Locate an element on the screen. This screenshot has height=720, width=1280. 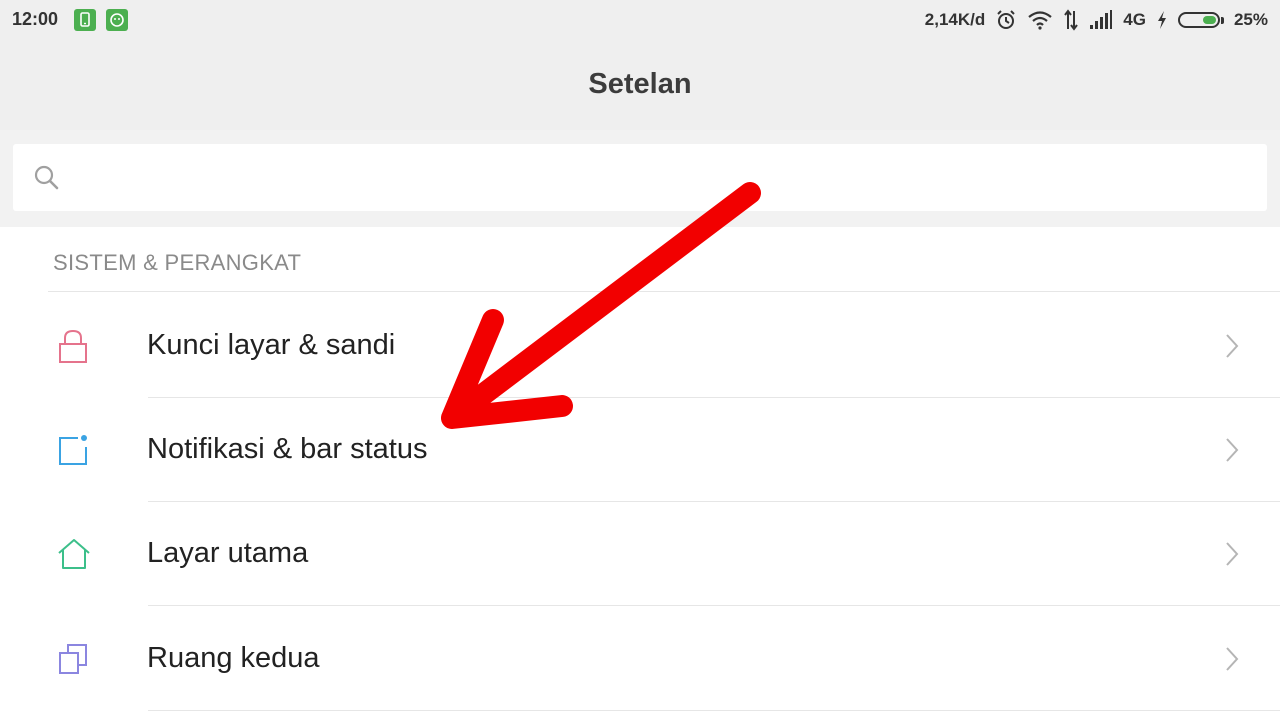
settings-item-label: Layar utama is located at coordinates (228, 553).